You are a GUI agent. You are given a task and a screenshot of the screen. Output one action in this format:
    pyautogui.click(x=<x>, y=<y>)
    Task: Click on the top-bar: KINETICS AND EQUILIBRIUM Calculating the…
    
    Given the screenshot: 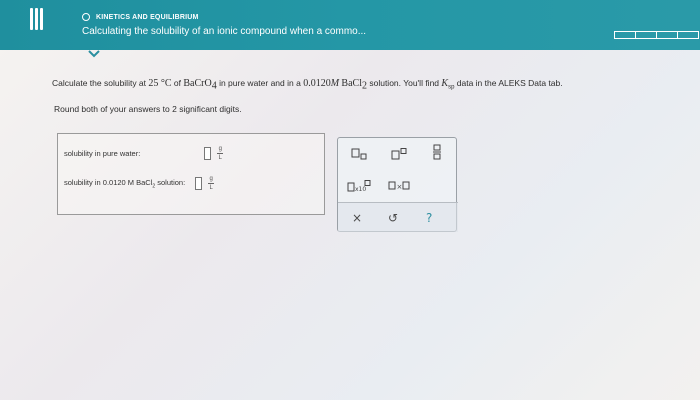 What is the action you would take?
    pyautogui.click(x=350, y=25)
    